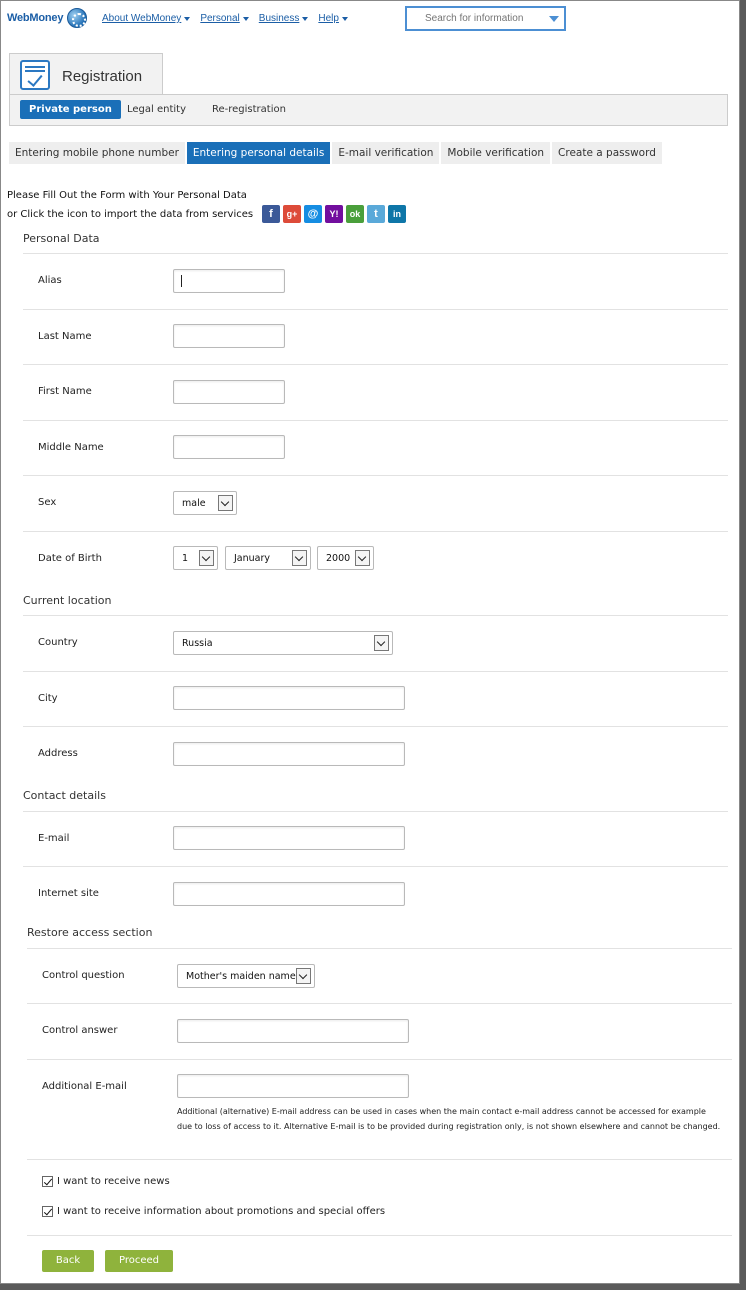  What do you see at coordinates (47, 18) in the screenshot?
I see `webmoney-logo: WebMoney` at bounding box center [47, 18].